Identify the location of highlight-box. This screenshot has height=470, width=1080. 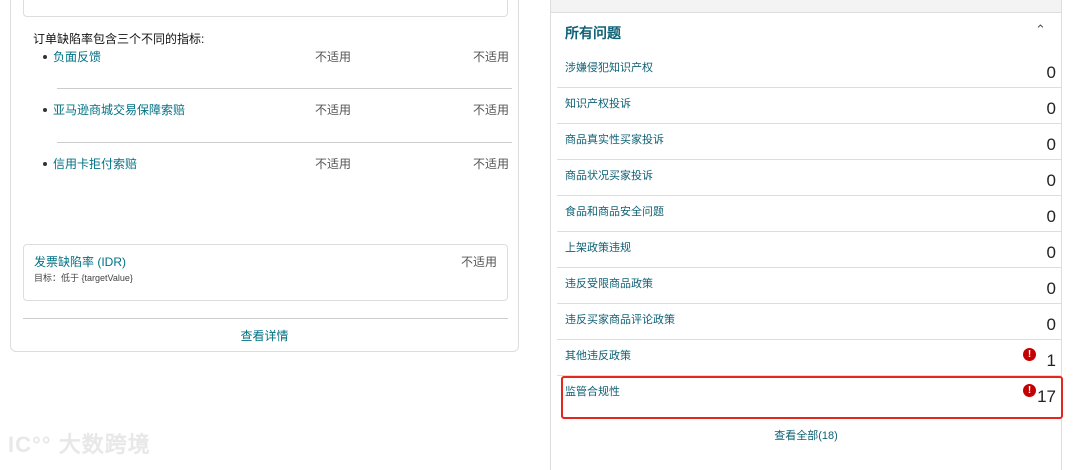
(812, 397).